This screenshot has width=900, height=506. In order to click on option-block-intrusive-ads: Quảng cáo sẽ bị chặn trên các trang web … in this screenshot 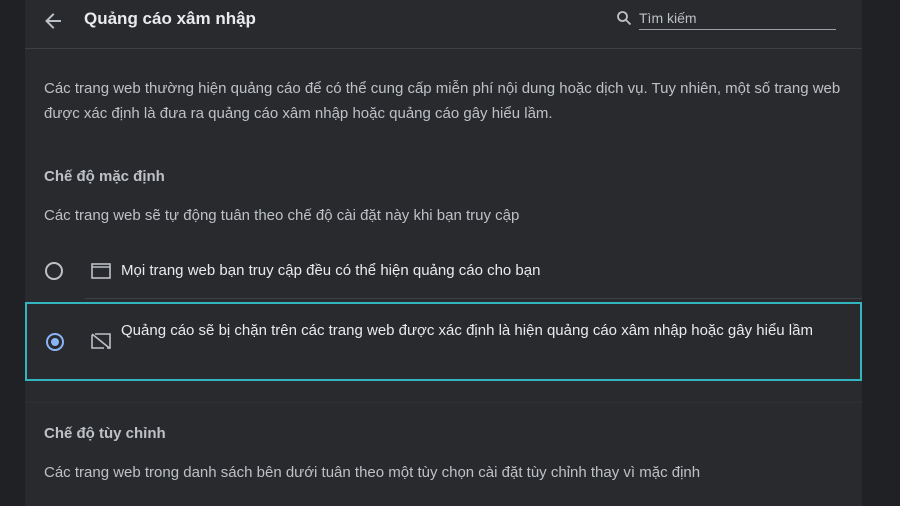, I will do `click(443, 341)`.